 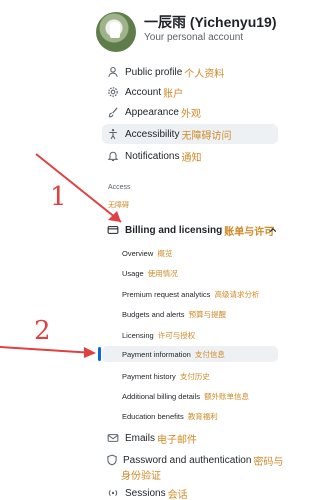 What do you see at coordinates (113, 230) in the screenshot?
I see `credit-card-icon` at bounding box center [113, 230].